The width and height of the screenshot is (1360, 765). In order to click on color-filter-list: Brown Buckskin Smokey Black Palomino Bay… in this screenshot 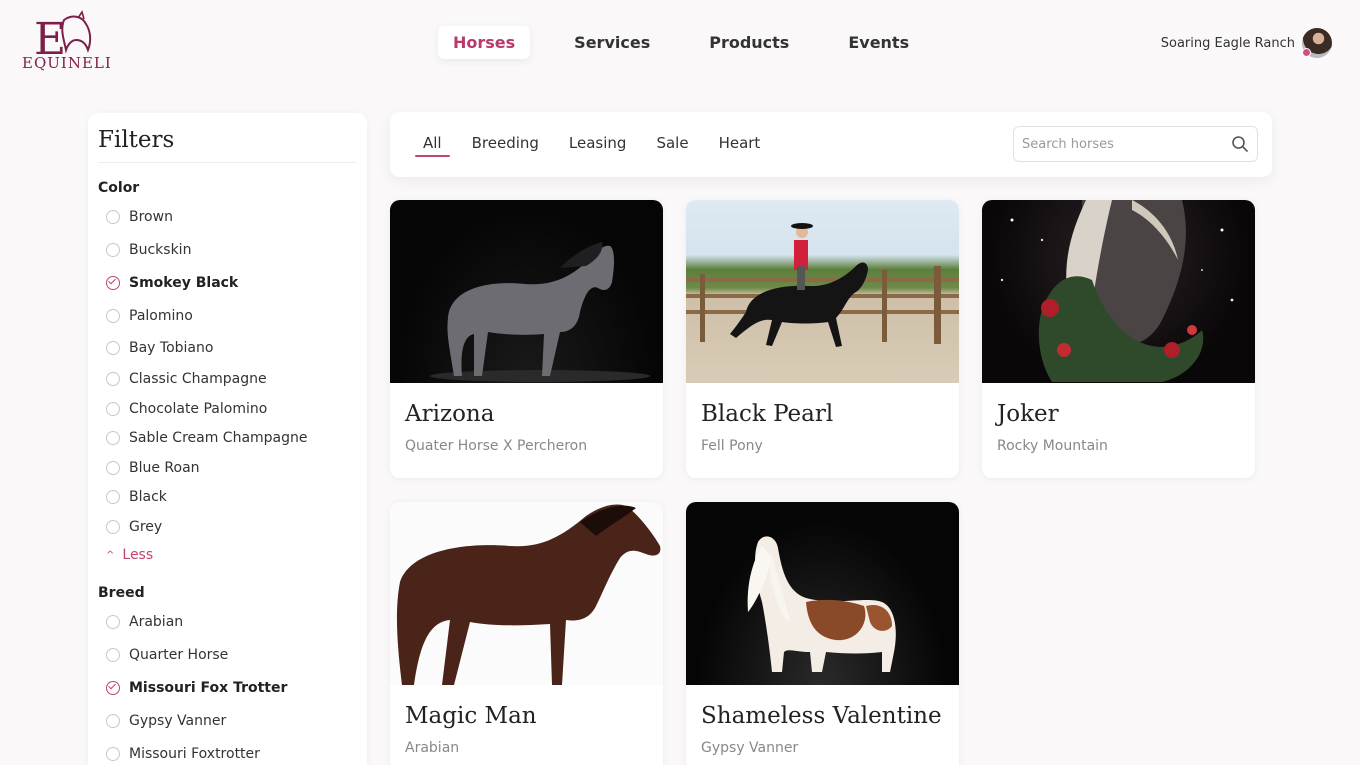, I will do `click(227, 370)`.